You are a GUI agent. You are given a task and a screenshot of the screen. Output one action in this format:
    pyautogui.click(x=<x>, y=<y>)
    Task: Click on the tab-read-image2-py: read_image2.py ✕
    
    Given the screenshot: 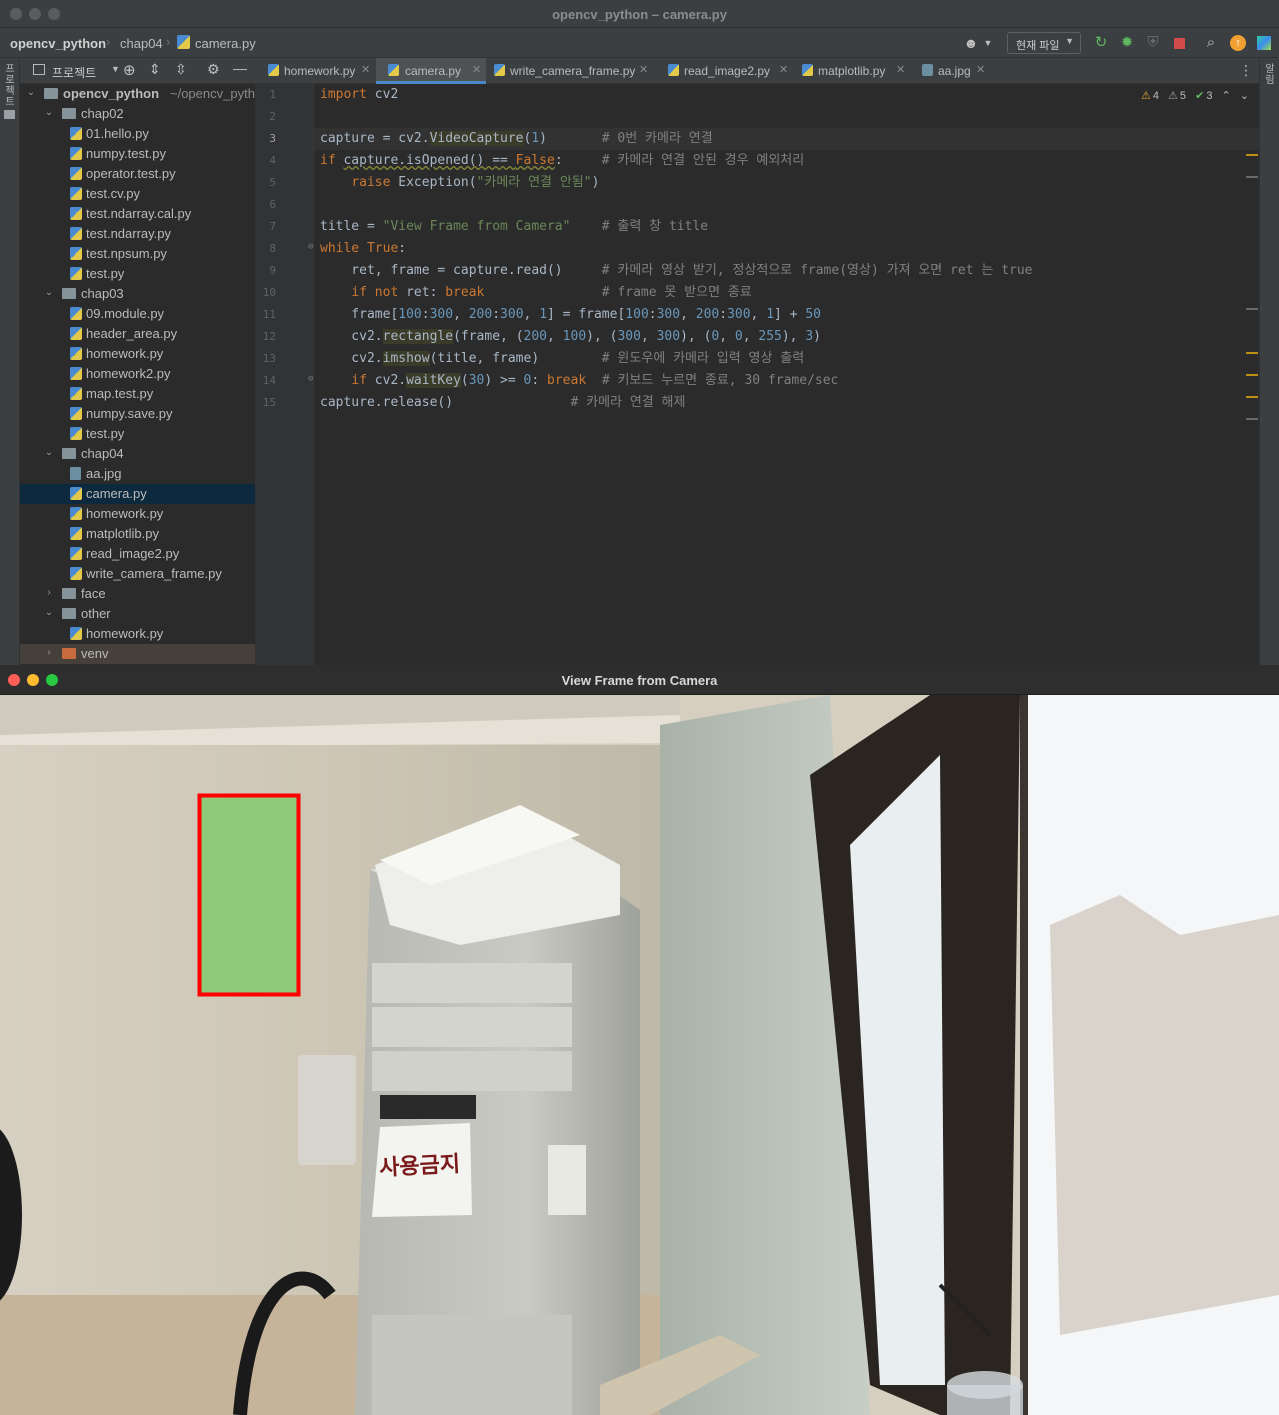 What is the action you would take?
    pyautogui.click(x=726, y=71)
    